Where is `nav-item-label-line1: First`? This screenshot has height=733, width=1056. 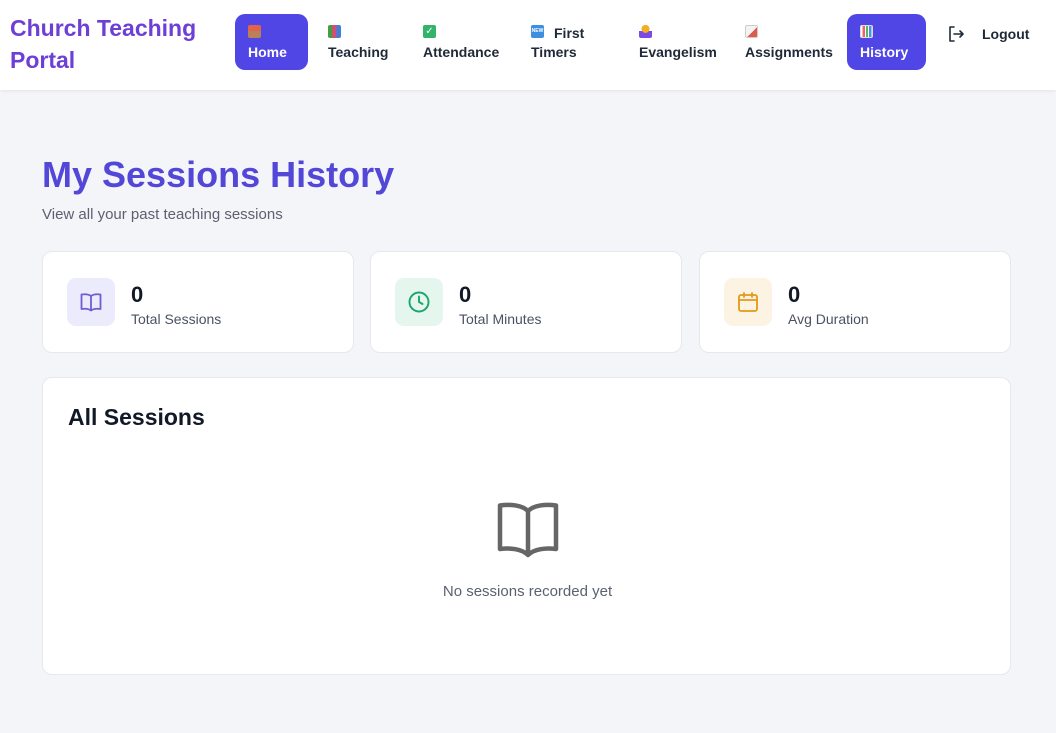 nav-item-label-line1: First is located at coordinates (569, 33).